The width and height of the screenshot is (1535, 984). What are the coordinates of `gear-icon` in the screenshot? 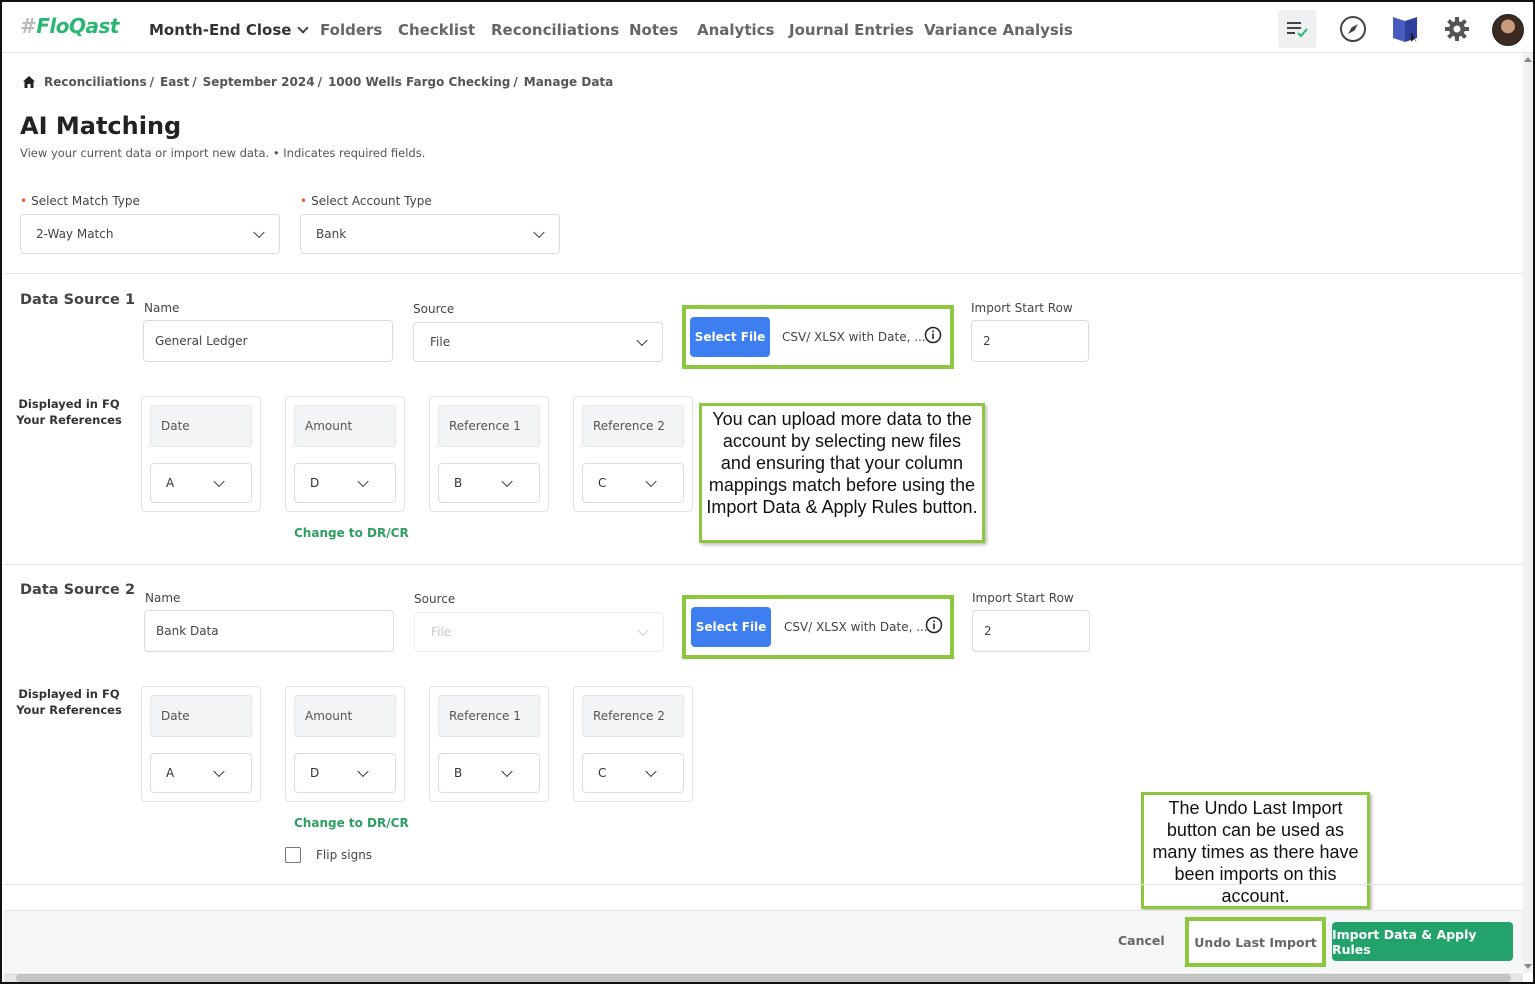 It's located at (1457, 29).